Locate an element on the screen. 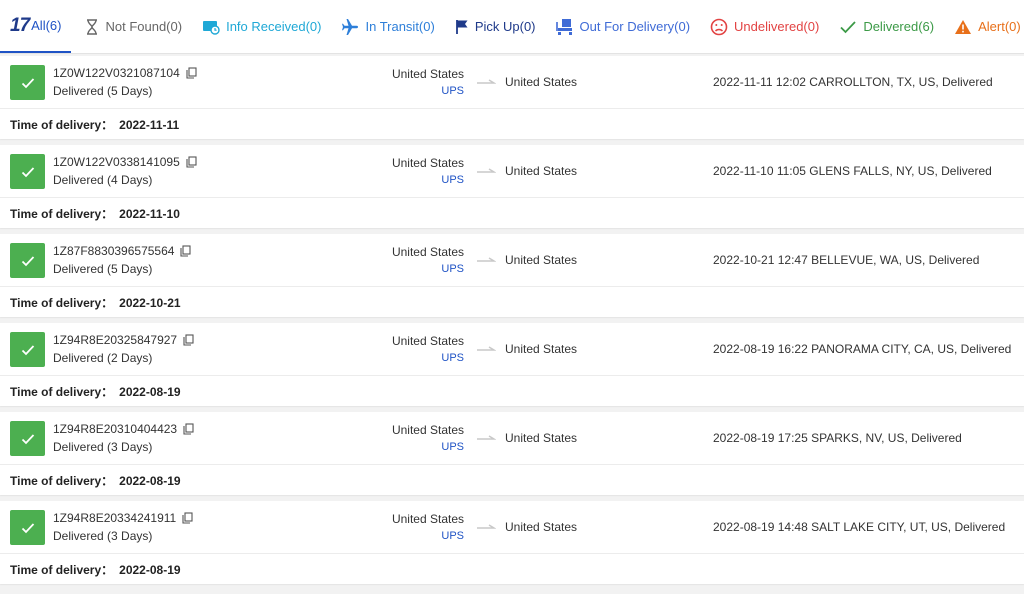  delivery-person-icon is located at coordinates (563, 26).